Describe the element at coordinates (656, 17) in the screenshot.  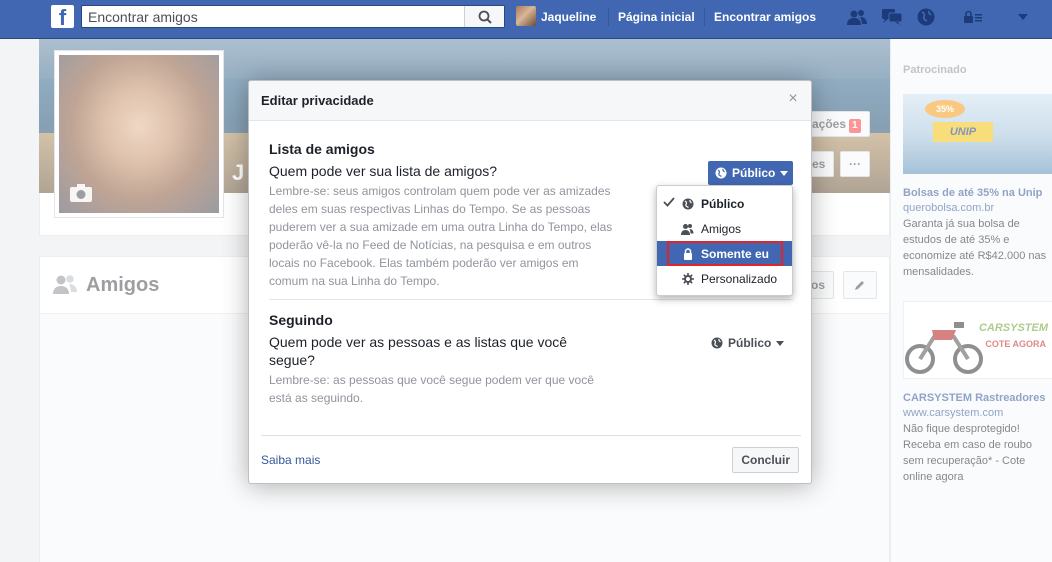
I see `home-link: Página inicial` at that location.